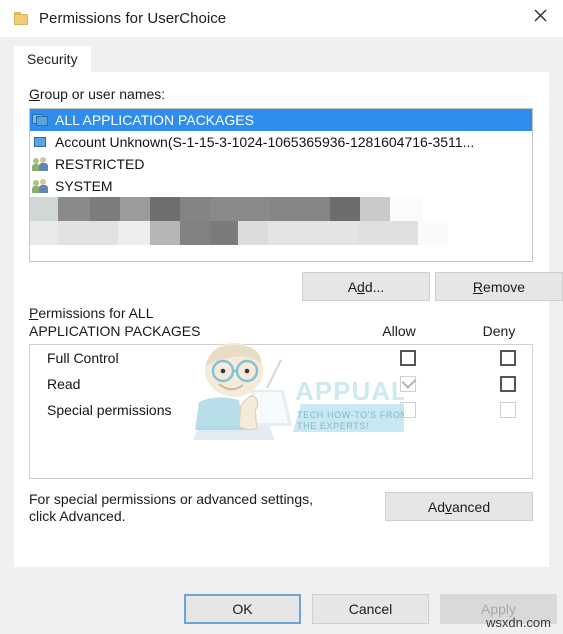 The image size is (563, 634). I want to click on group-label-rest: roup or user names:, so click(102, 94).